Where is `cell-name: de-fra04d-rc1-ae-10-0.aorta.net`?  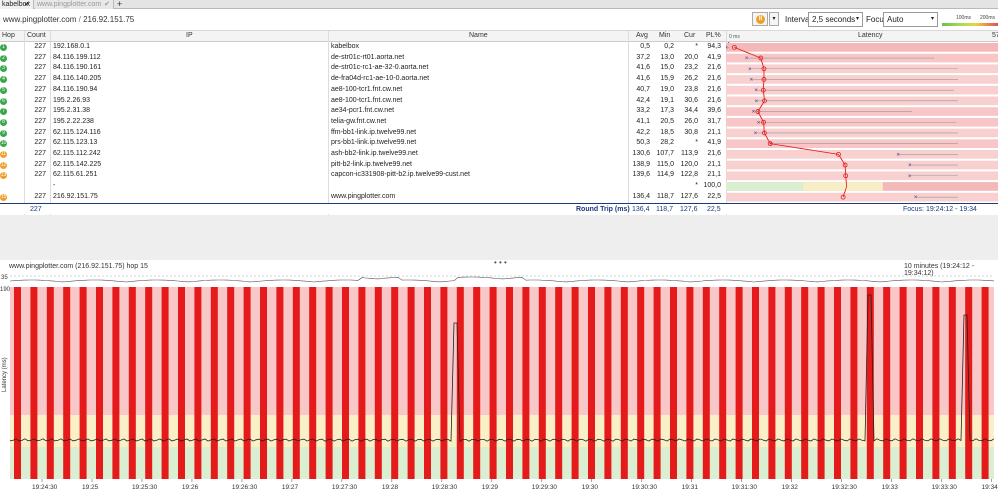
cell-name: de-fra04d-rc1-ae-10-0.aorta.net is located at coordinates (380, 79).